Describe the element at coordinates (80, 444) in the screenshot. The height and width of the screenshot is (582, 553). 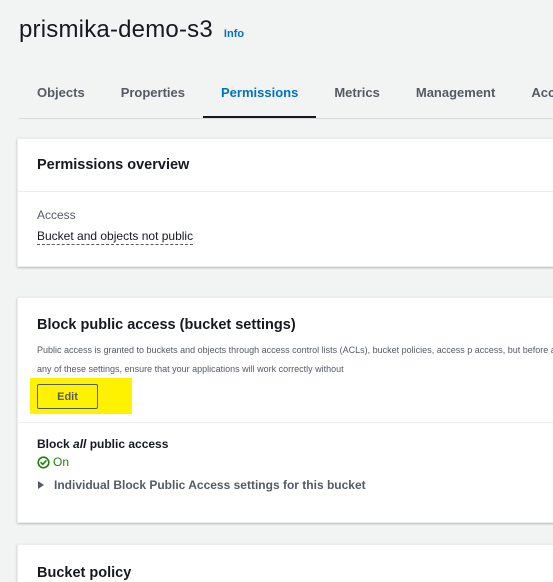
I see `block-all-emphasis: all` at that location.